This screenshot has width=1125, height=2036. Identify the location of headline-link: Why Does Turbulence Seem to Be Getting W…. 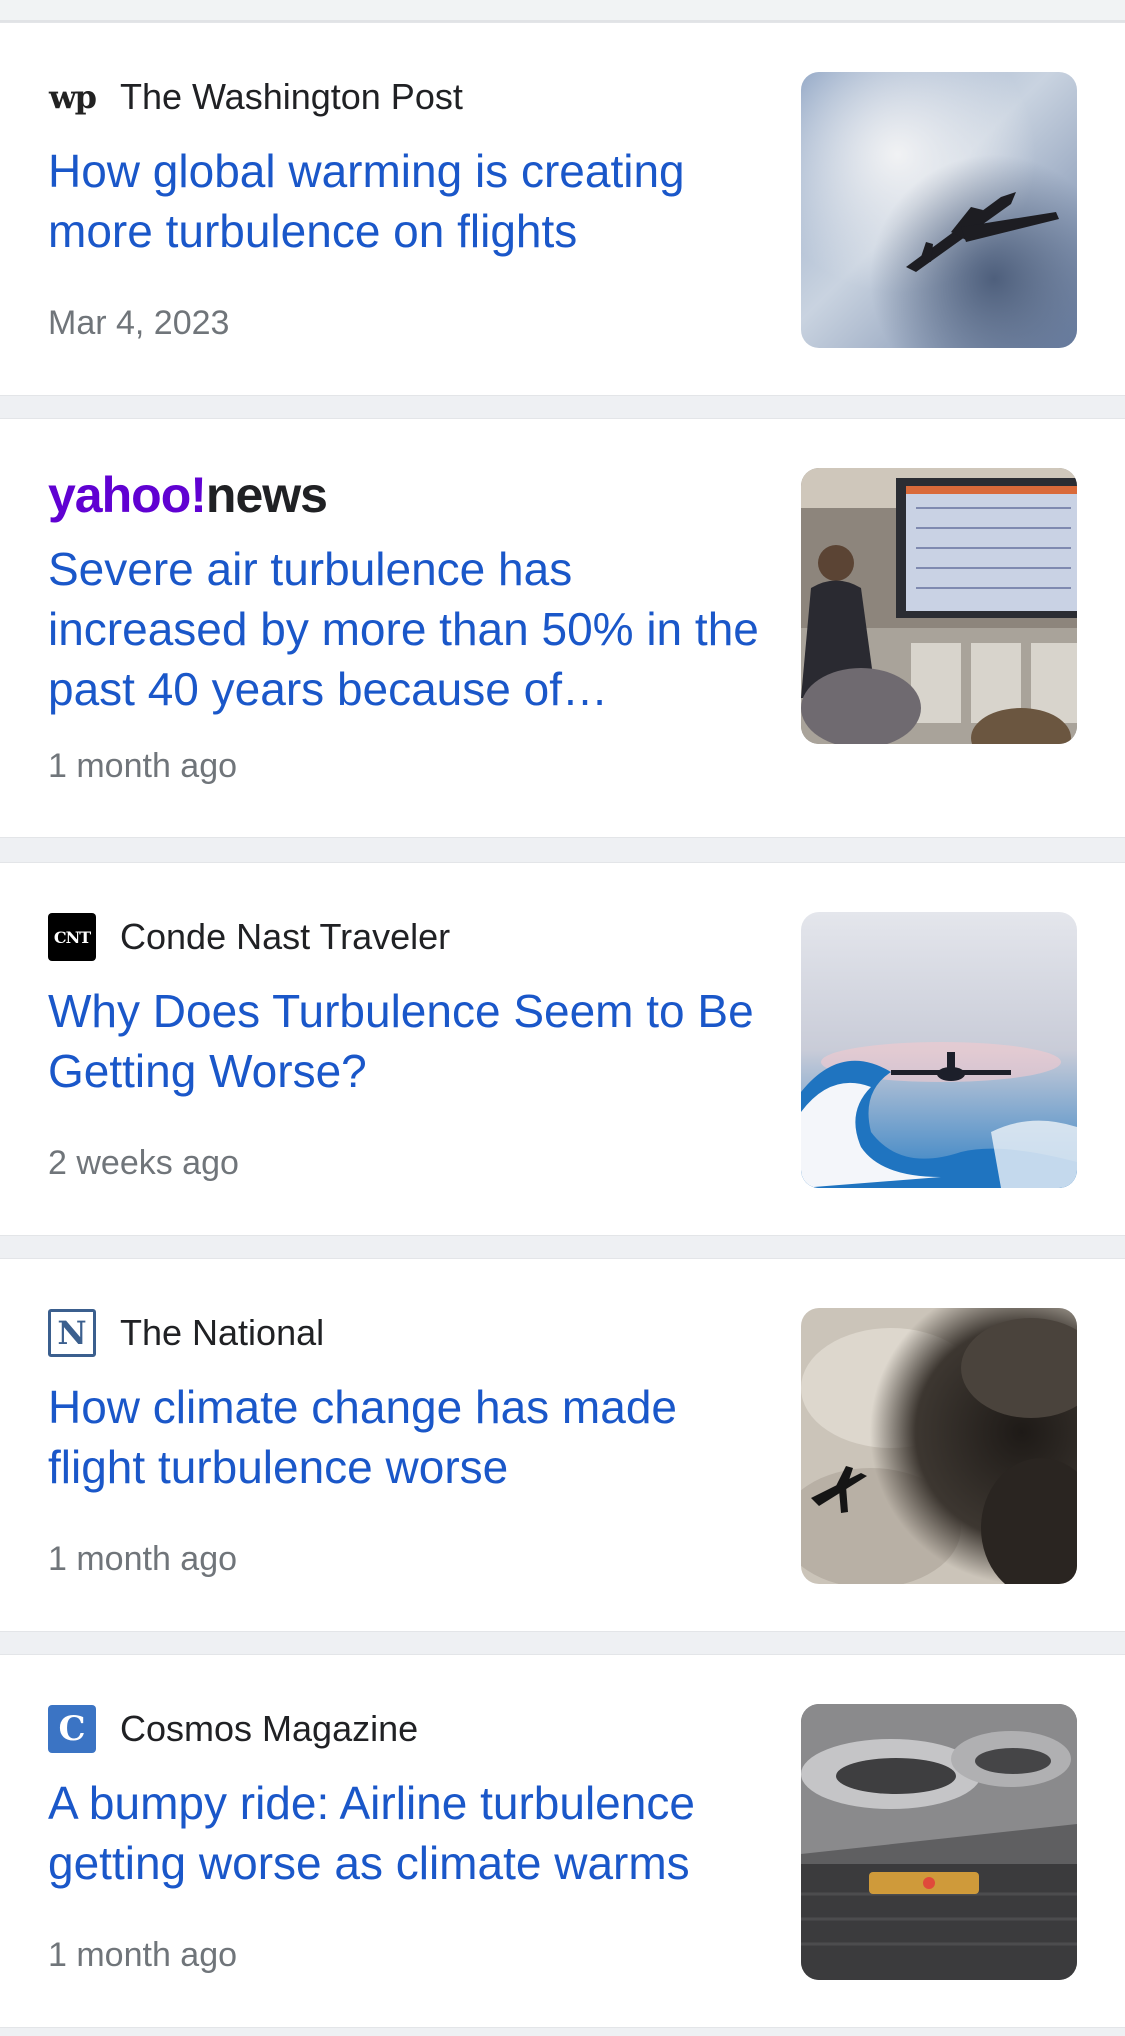
(408, 1041).